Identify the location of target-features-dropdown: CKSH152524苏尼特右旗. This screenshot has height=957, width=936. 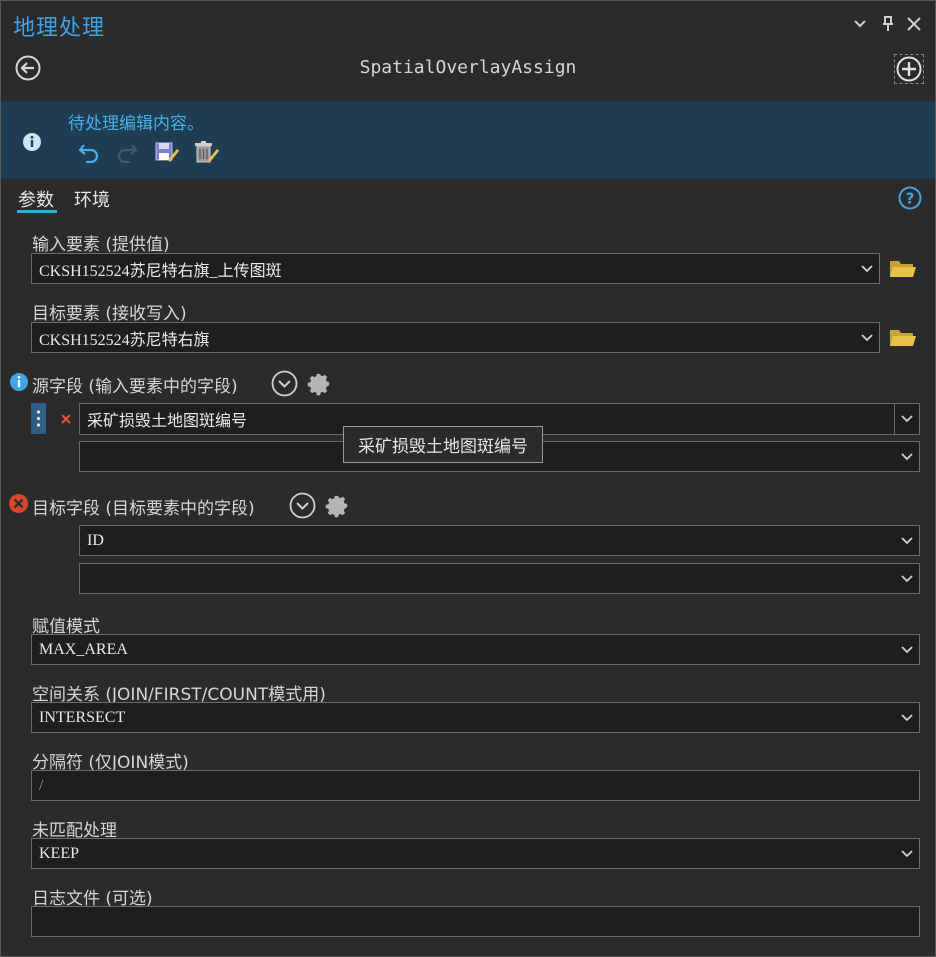
(455, 337).